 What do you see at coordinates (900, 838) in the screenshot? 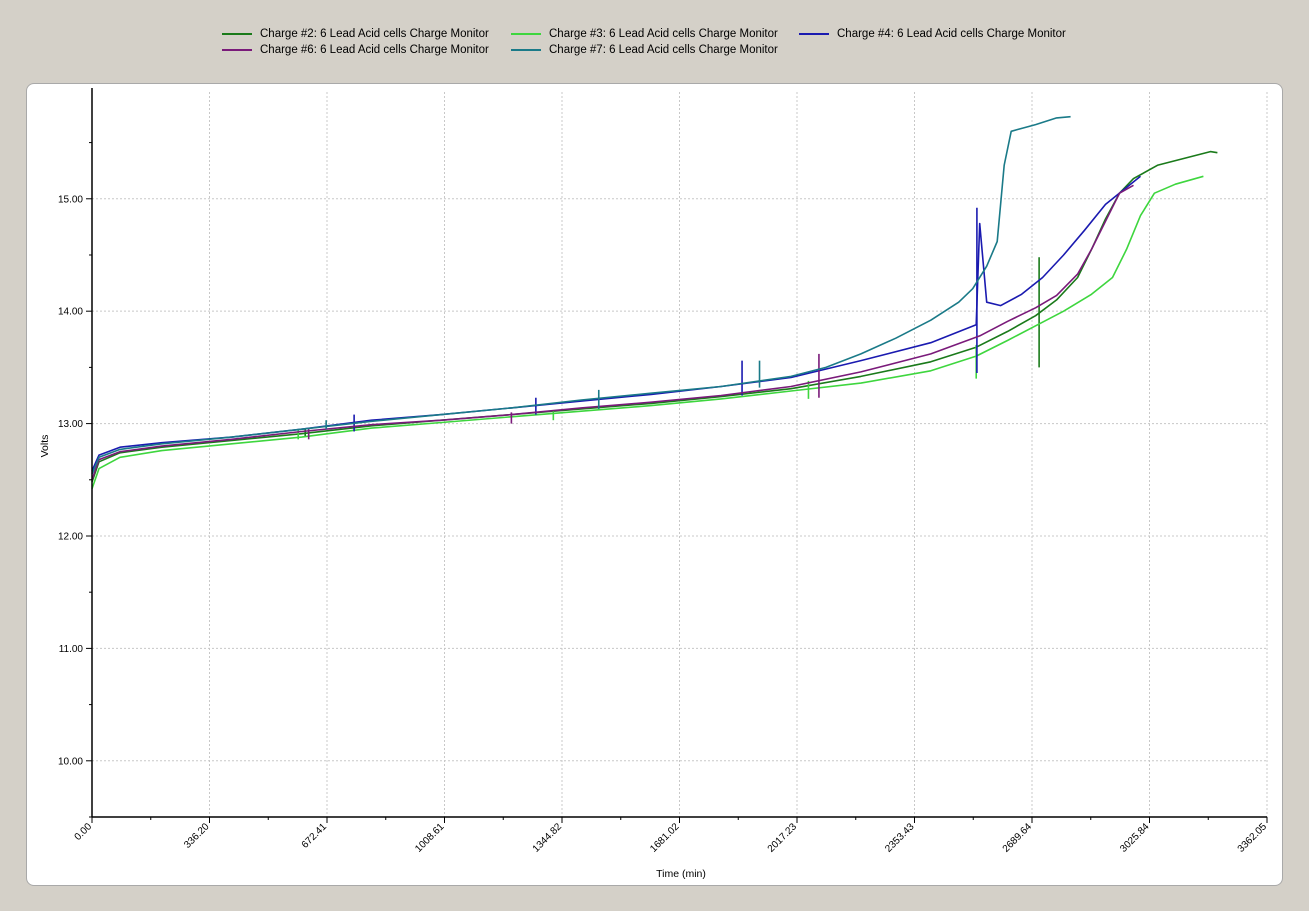
I see `x-tick-label: 2353.43` at bounding box center [900, 838].